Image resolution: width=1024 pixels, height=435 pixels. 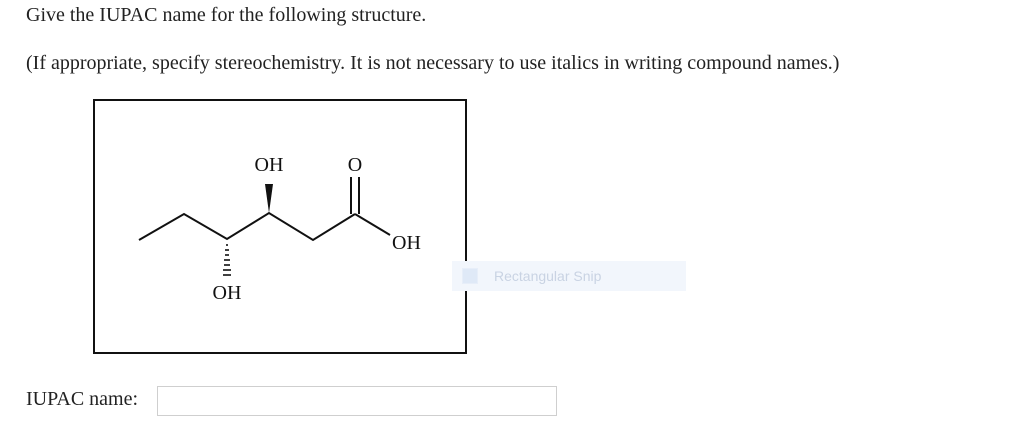 What do you see at coordinates (247, 226) in the screenshot?
I see `carbon-chain` at bounding box center [247, 226].